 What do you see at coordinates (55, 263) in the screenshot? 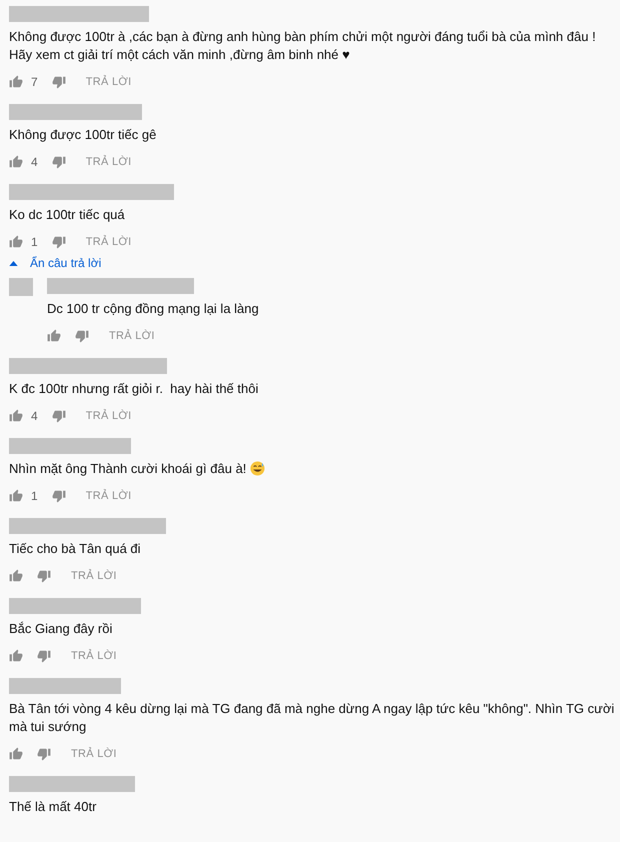
I see `hide-replies-link: Ẩn câu trả lời` at bounding box center [55, 263].